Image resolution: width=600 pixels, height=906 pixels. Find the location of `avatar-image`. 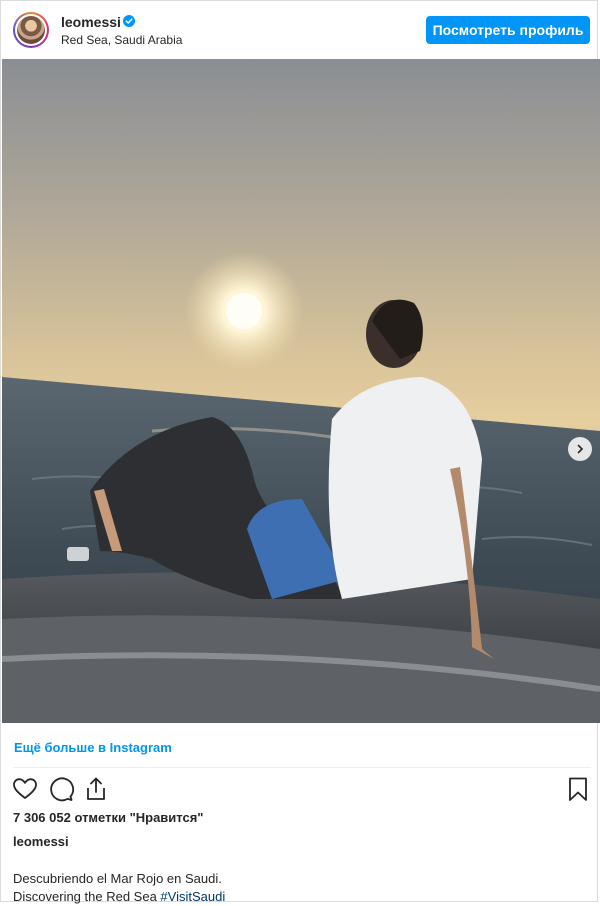

avatar-image is located at coordinates (31, 30).